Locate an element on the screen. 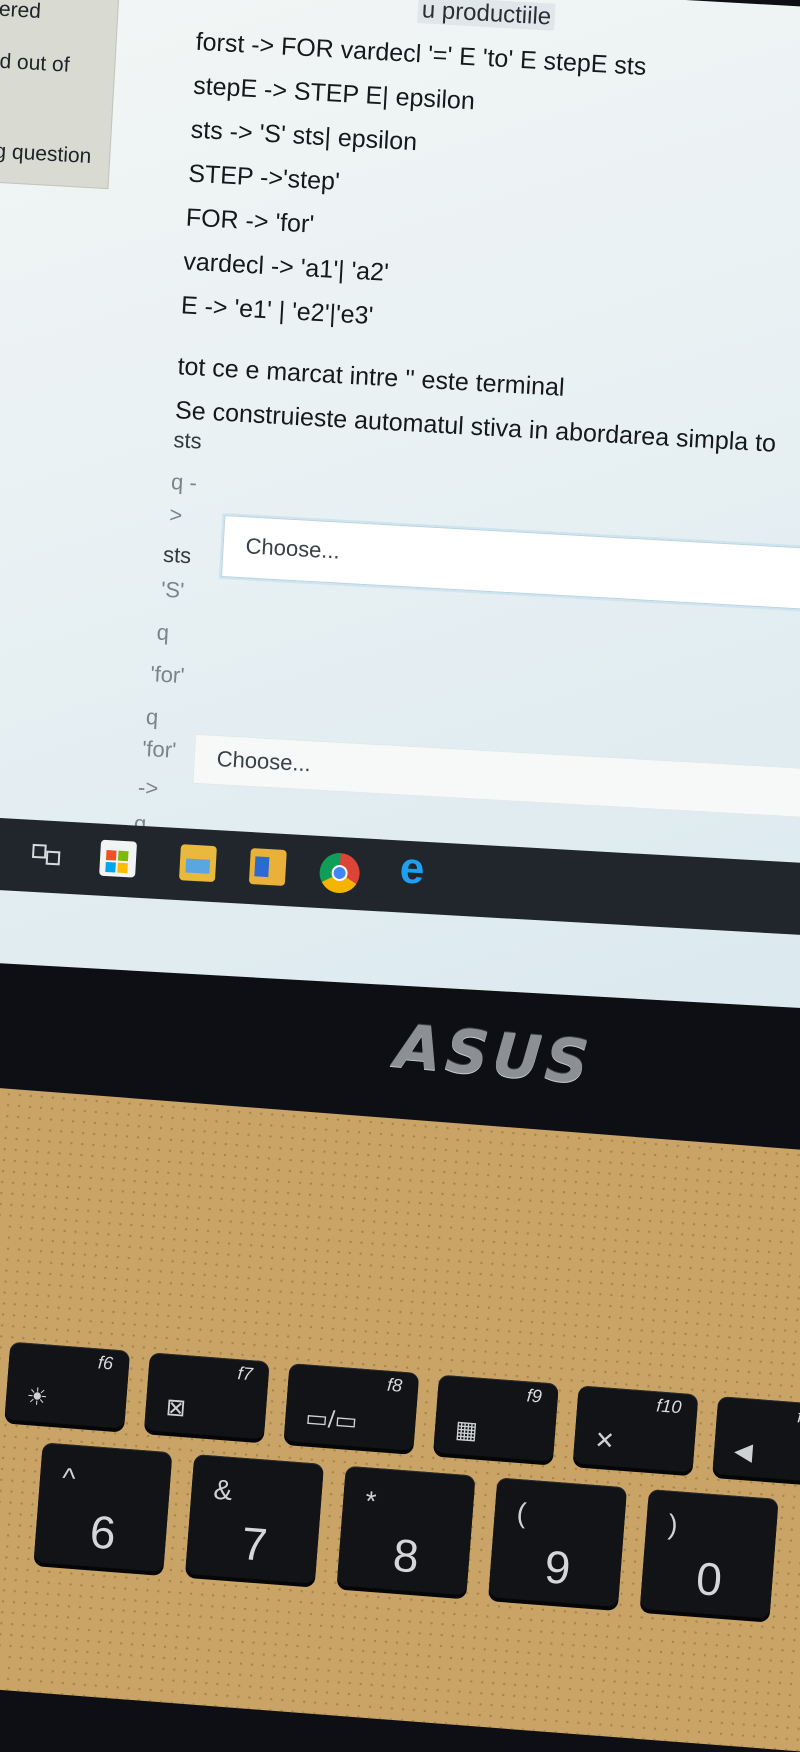  f11-key: f11 ◀ is located at coordinates (756, 1440).